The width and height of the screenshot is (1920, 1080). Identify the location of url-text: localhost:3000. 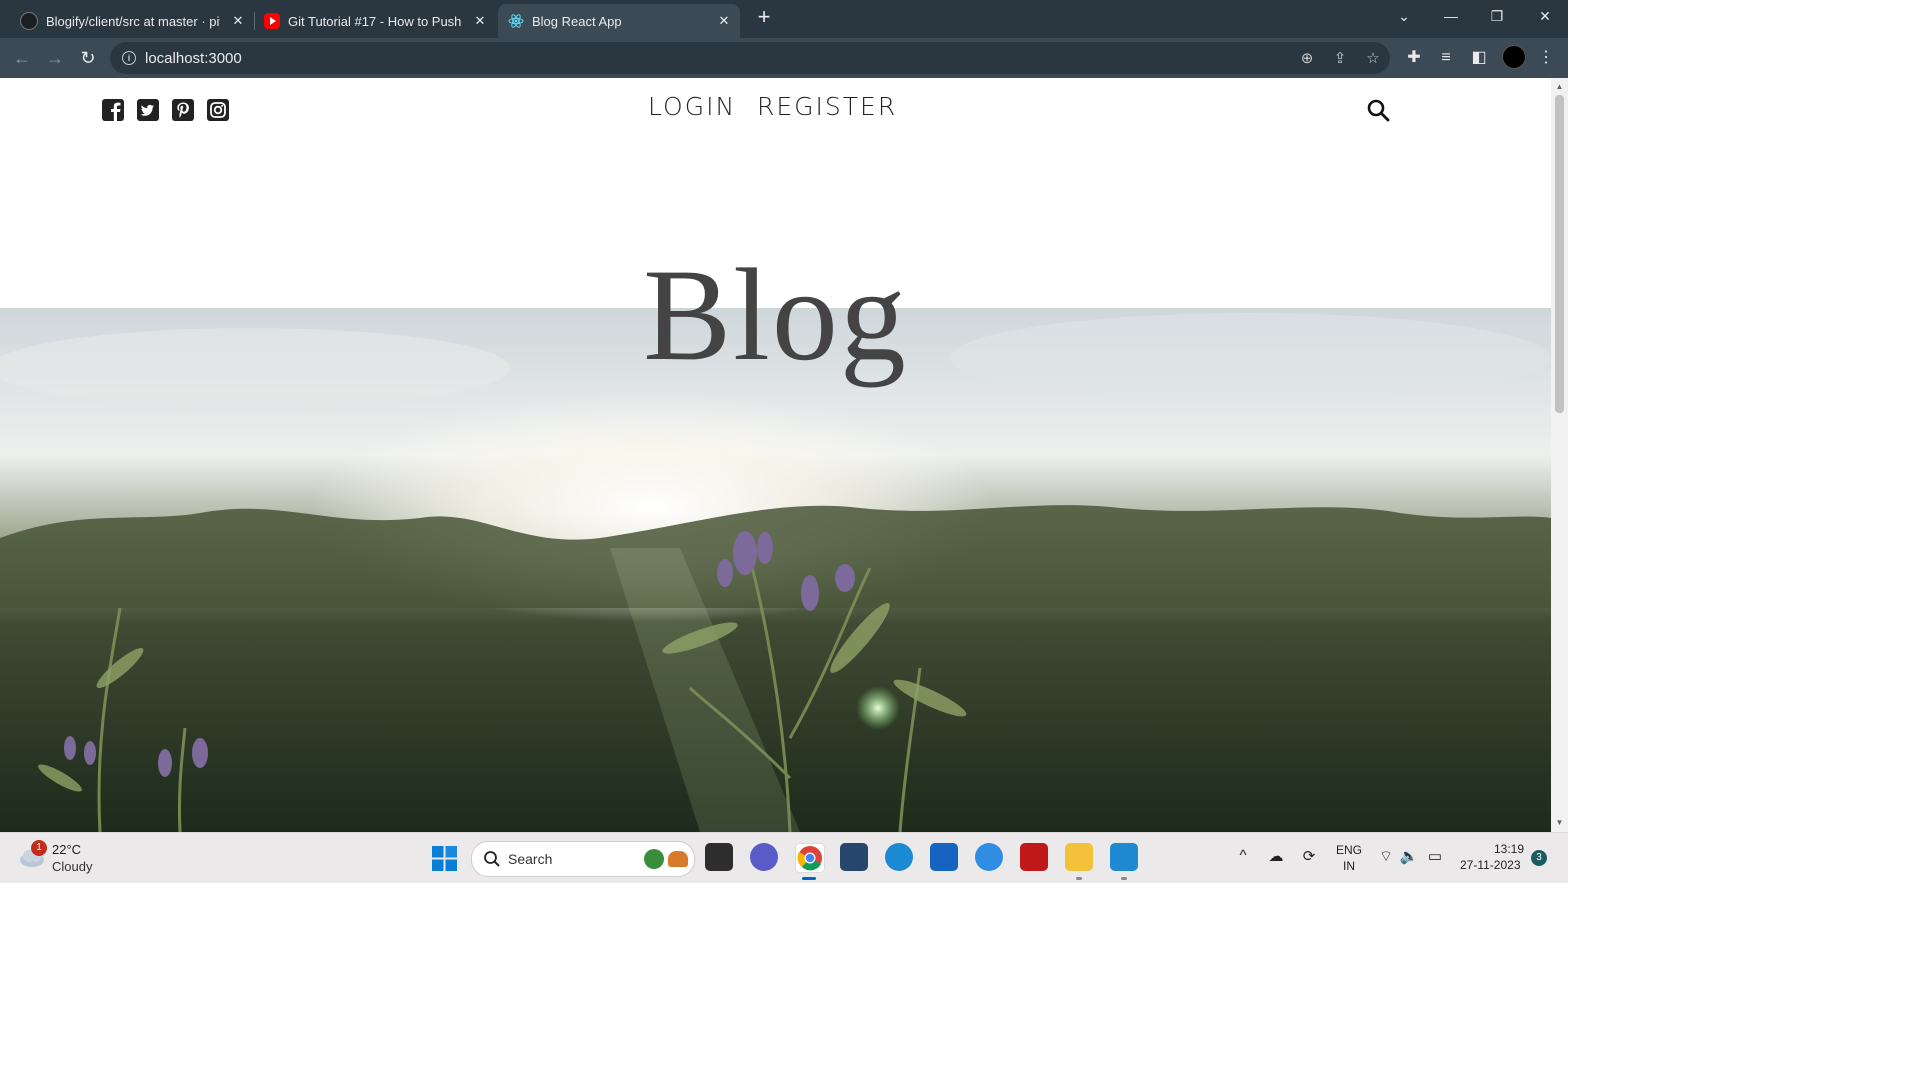
(193, 58).